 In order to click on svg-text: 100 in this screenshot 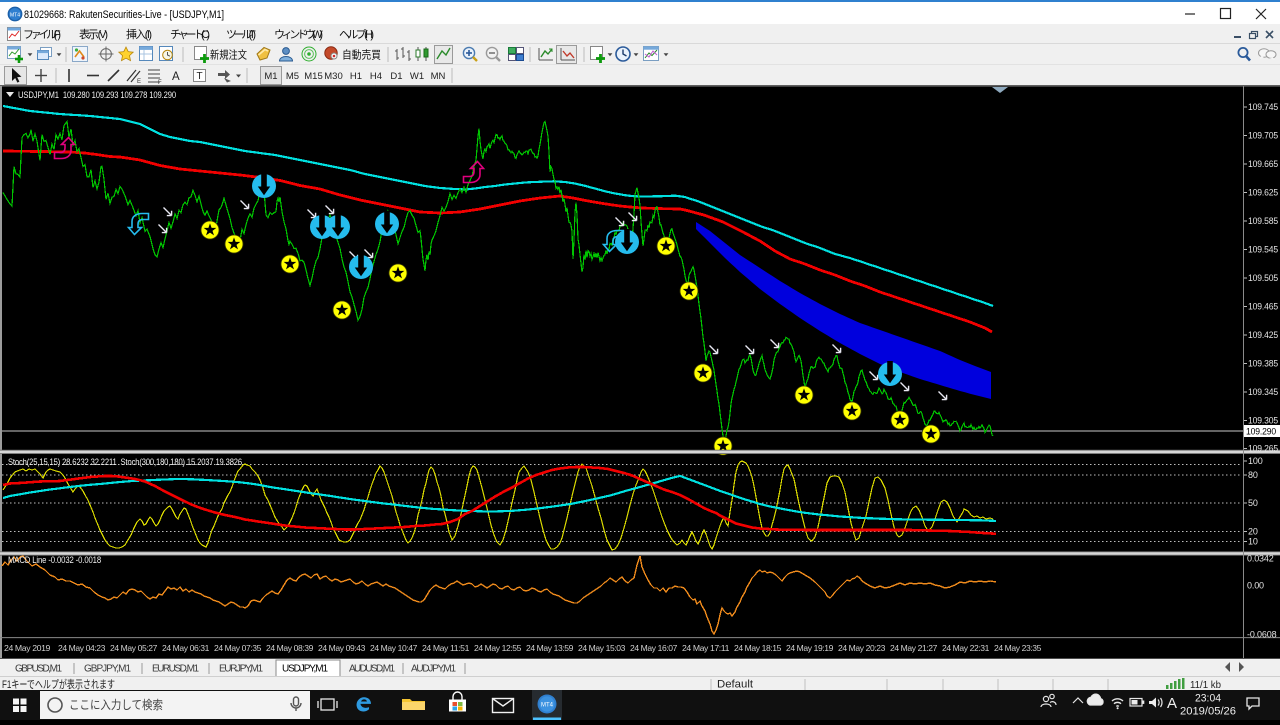, I will do `click(1255, 461)`.